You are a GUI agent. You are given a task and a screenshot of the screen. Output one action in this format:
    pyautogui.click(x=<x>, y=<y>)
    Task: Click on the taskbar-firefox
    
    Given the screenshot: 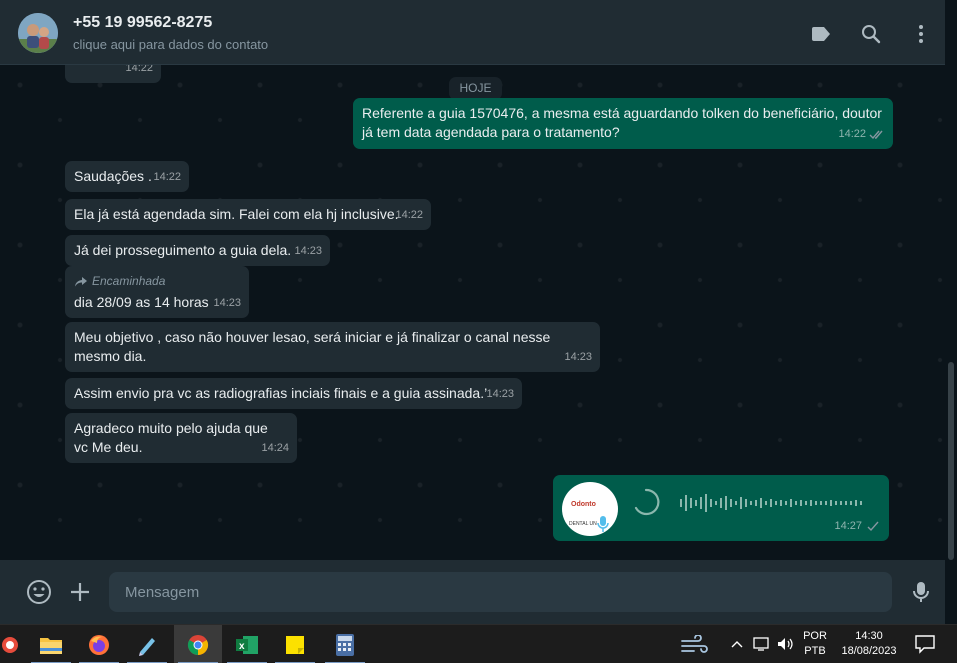 What is the action you would take?
    pyautogui.click(x=99, y=644)
    